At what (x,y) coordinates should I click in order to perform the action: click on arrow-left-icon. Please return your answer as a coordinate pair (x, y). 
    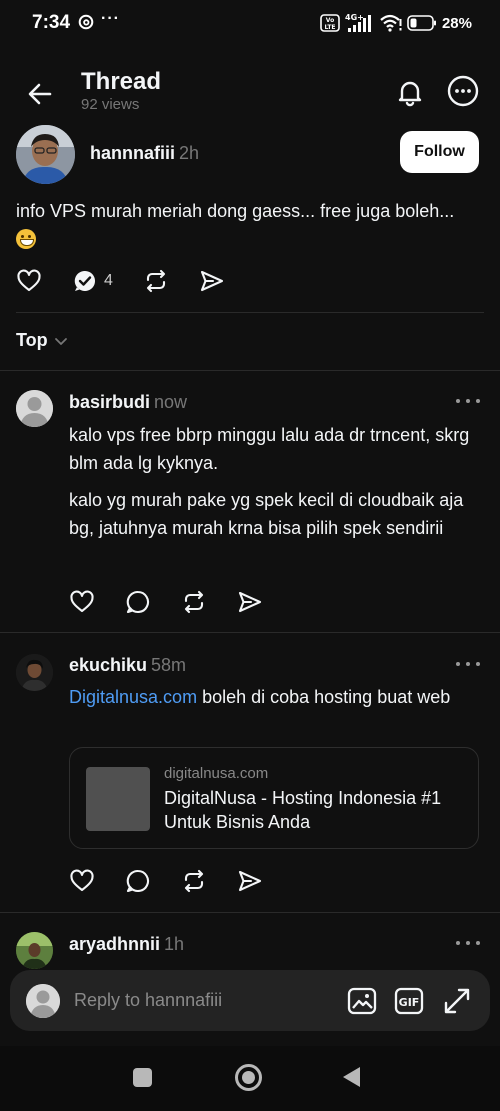
    Looking at the image, I should click on (40, 94).